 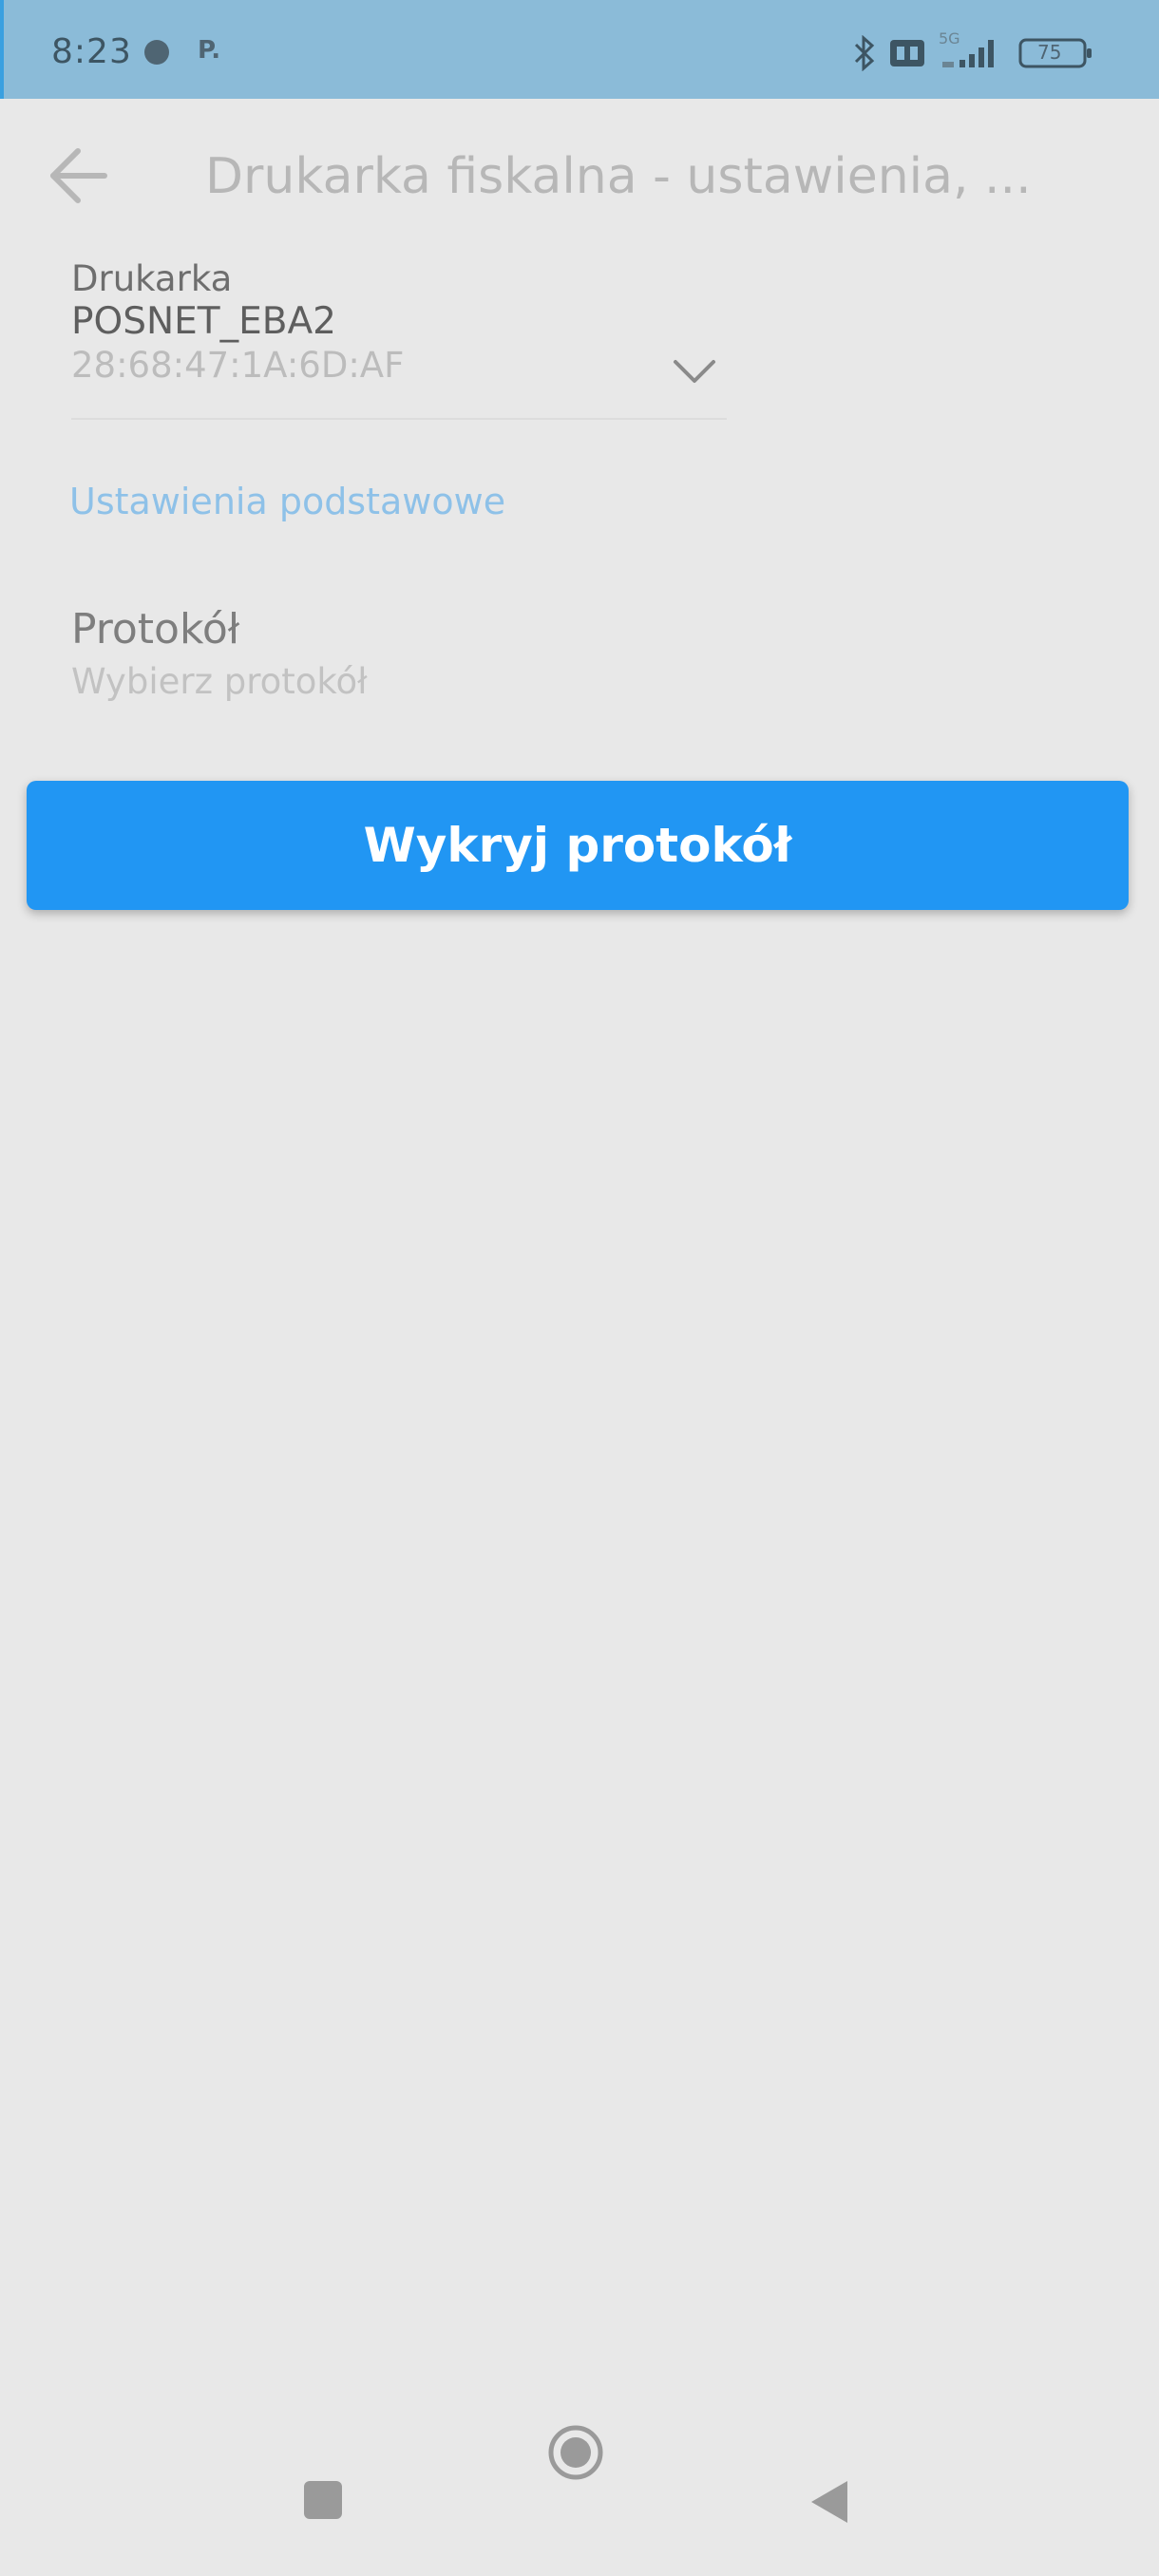 I want to click on bluetooth-icon, so click(x=864, y=53).